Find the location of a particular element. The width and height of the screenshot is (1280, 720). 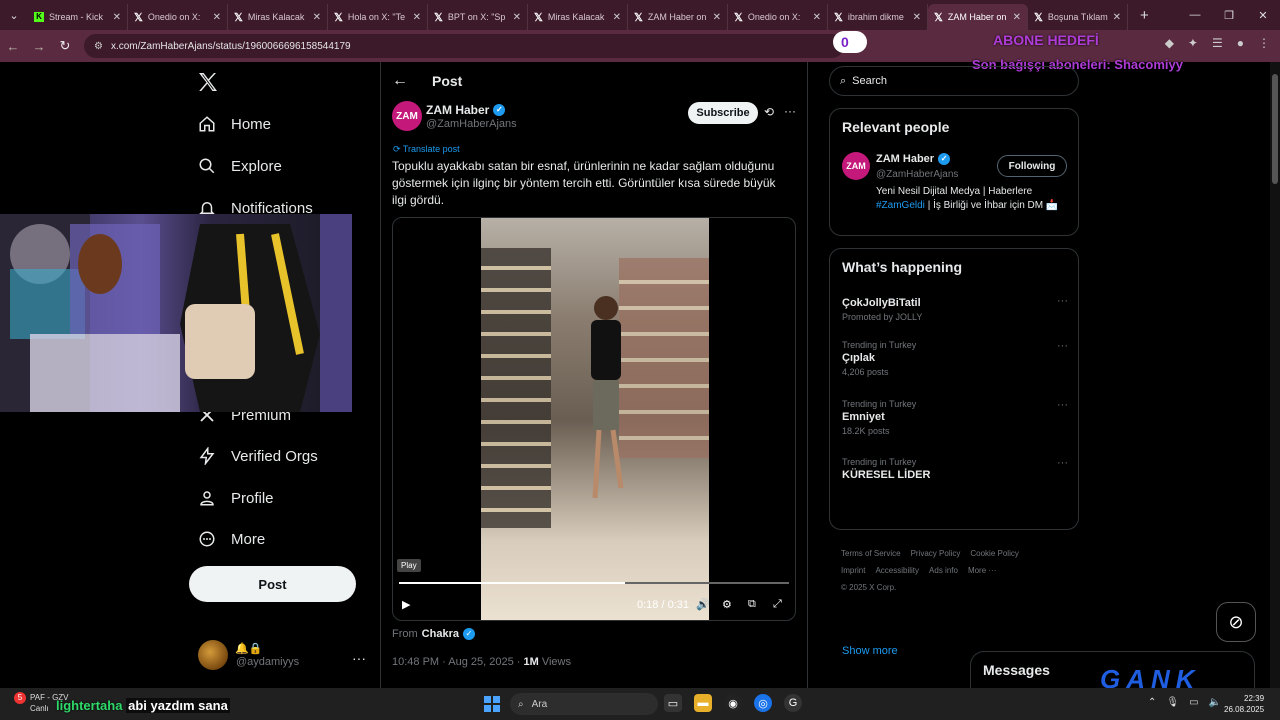

browser-tab: K Stream - Kick ✕ is located at coordinates (78, 17).